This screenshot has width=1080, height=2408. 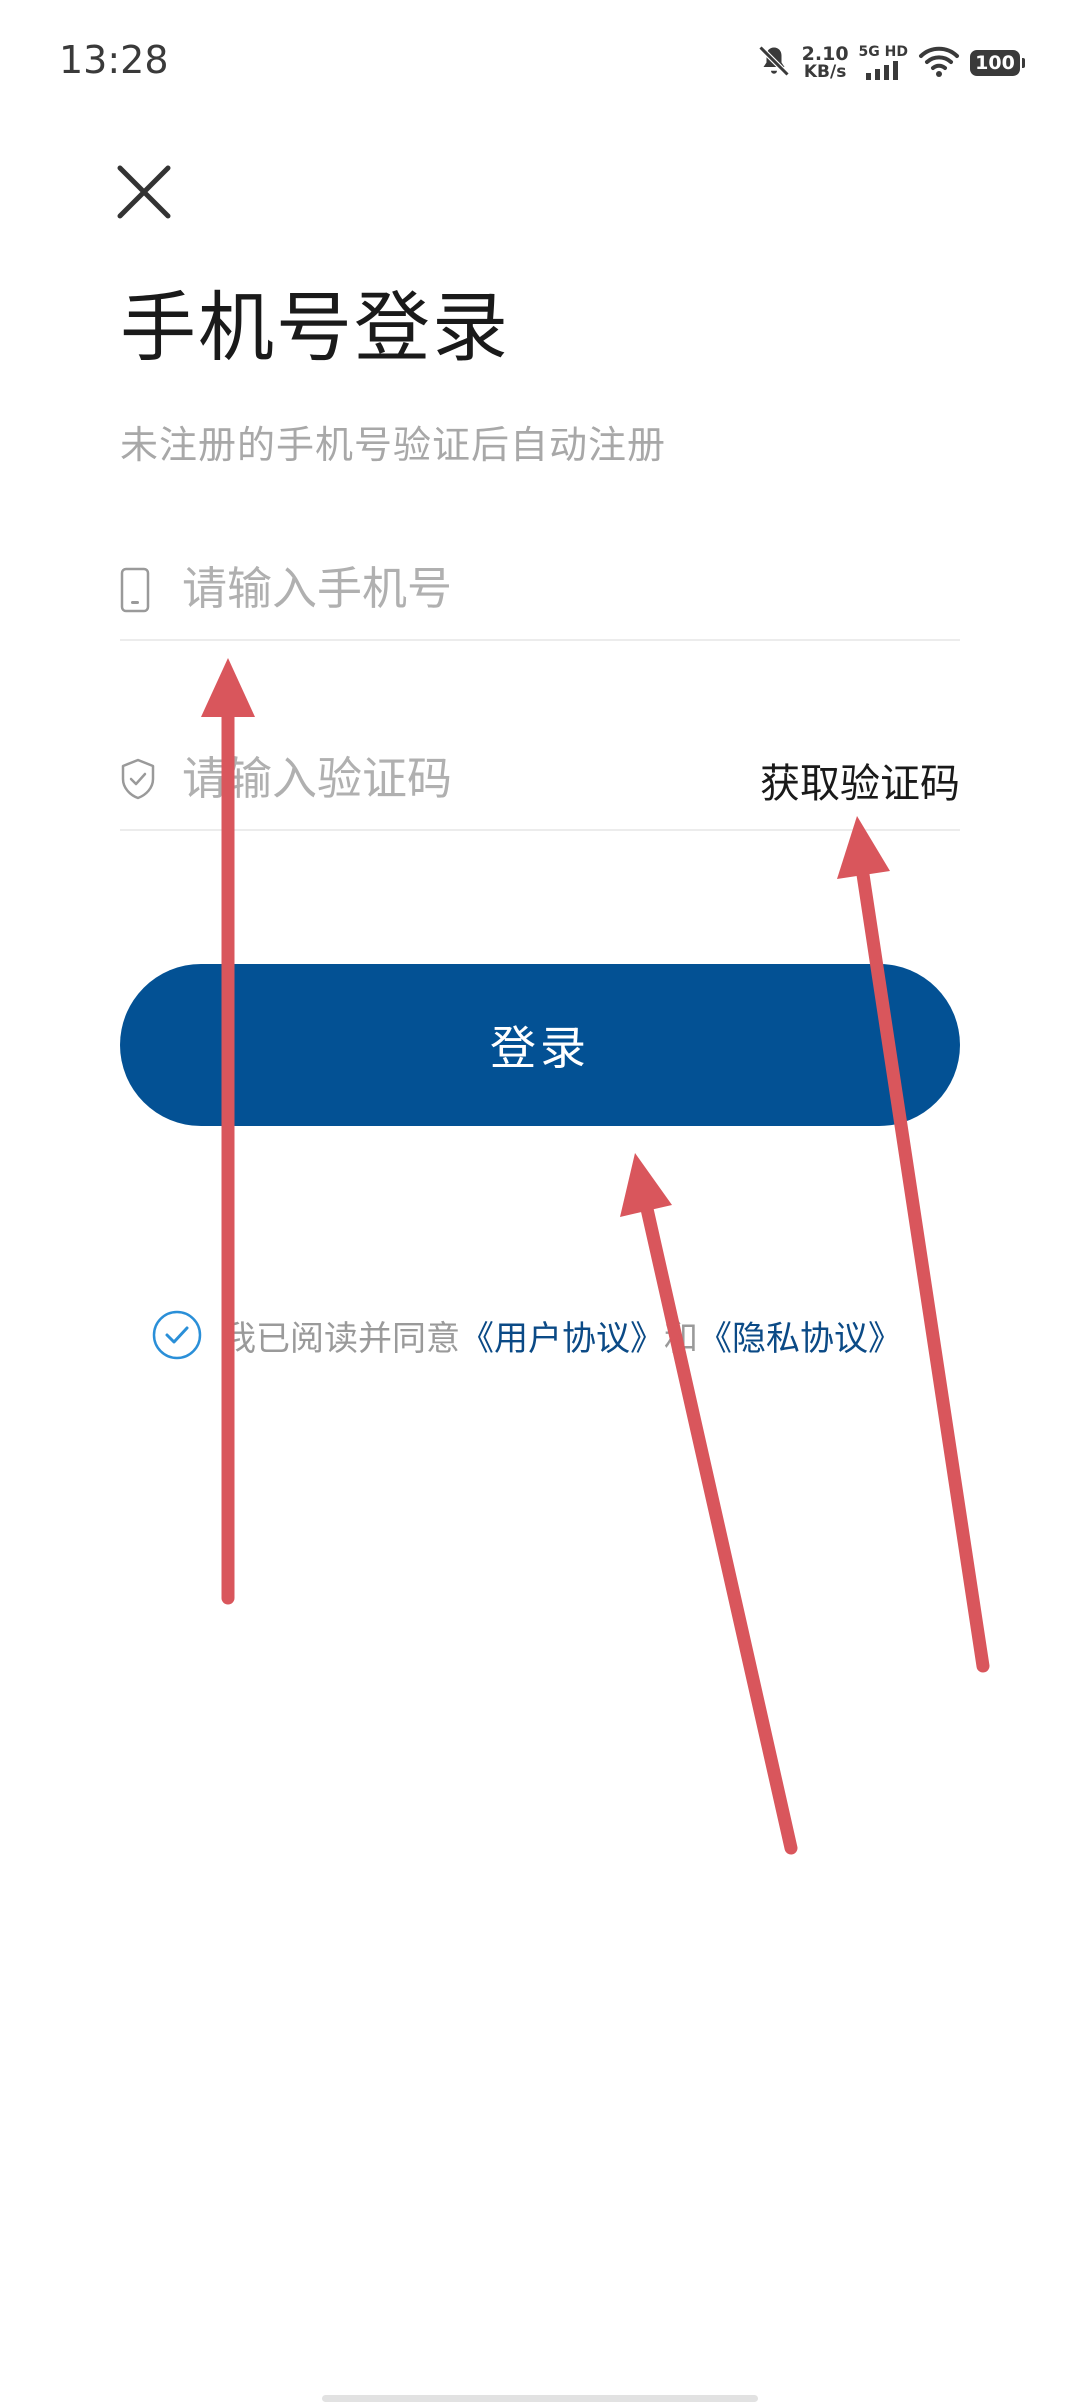 I want to click on signal-indicator: 5G HD, so click(x=883, y=63).